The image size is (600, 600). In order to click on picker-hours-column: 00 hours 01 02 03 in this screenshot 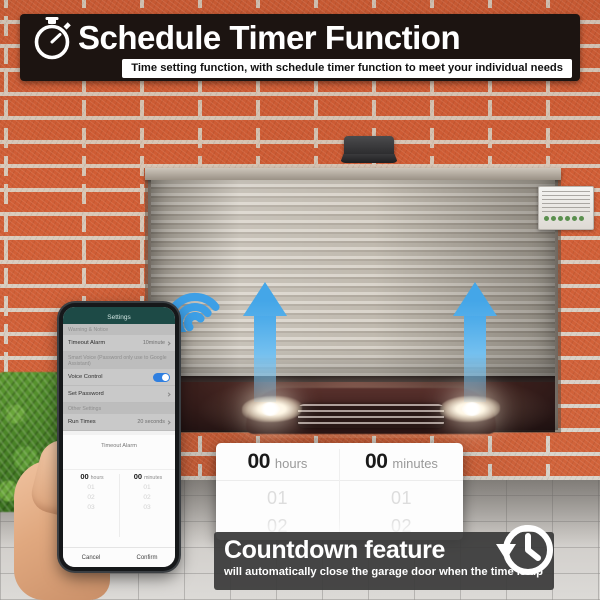, I will do `click(277, 491)`.